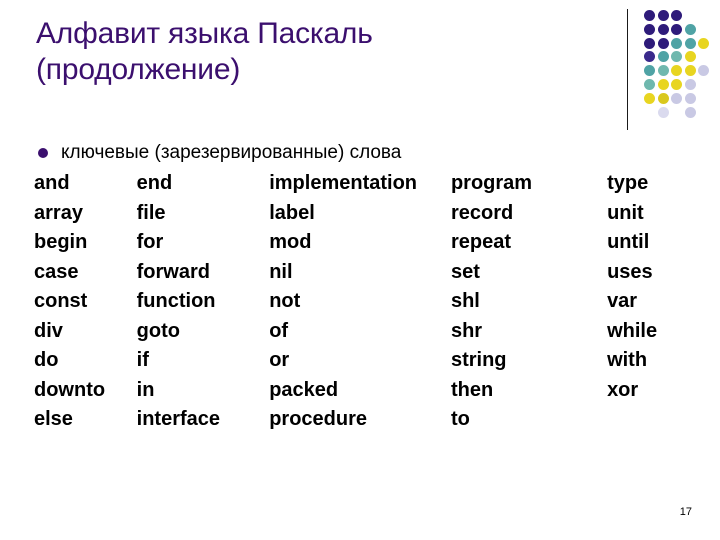  Describe the element at coordinates (491, 183) in the screenshot. I see `keyword-program: program` at that location.